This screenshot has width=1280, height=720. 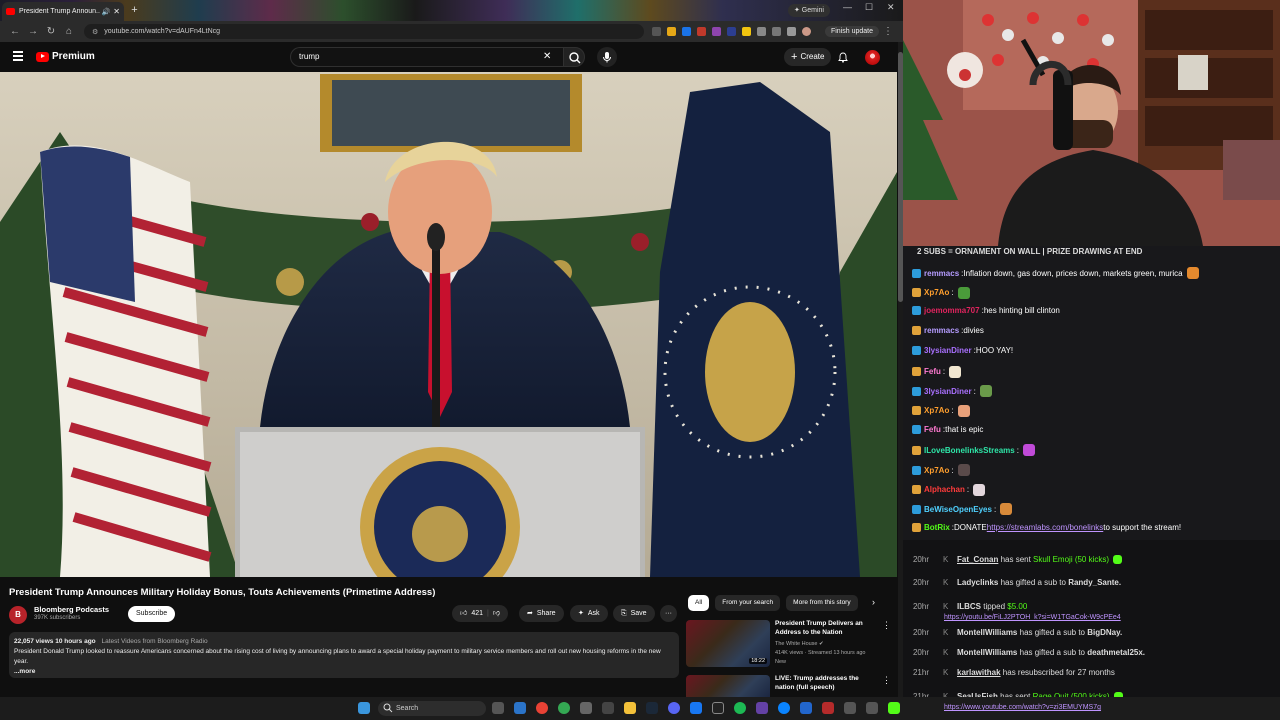 What do you see at coordinates (843, 57) in the screenshot?
I see `notifications-bell-icon` at bounding box center [843, 57].